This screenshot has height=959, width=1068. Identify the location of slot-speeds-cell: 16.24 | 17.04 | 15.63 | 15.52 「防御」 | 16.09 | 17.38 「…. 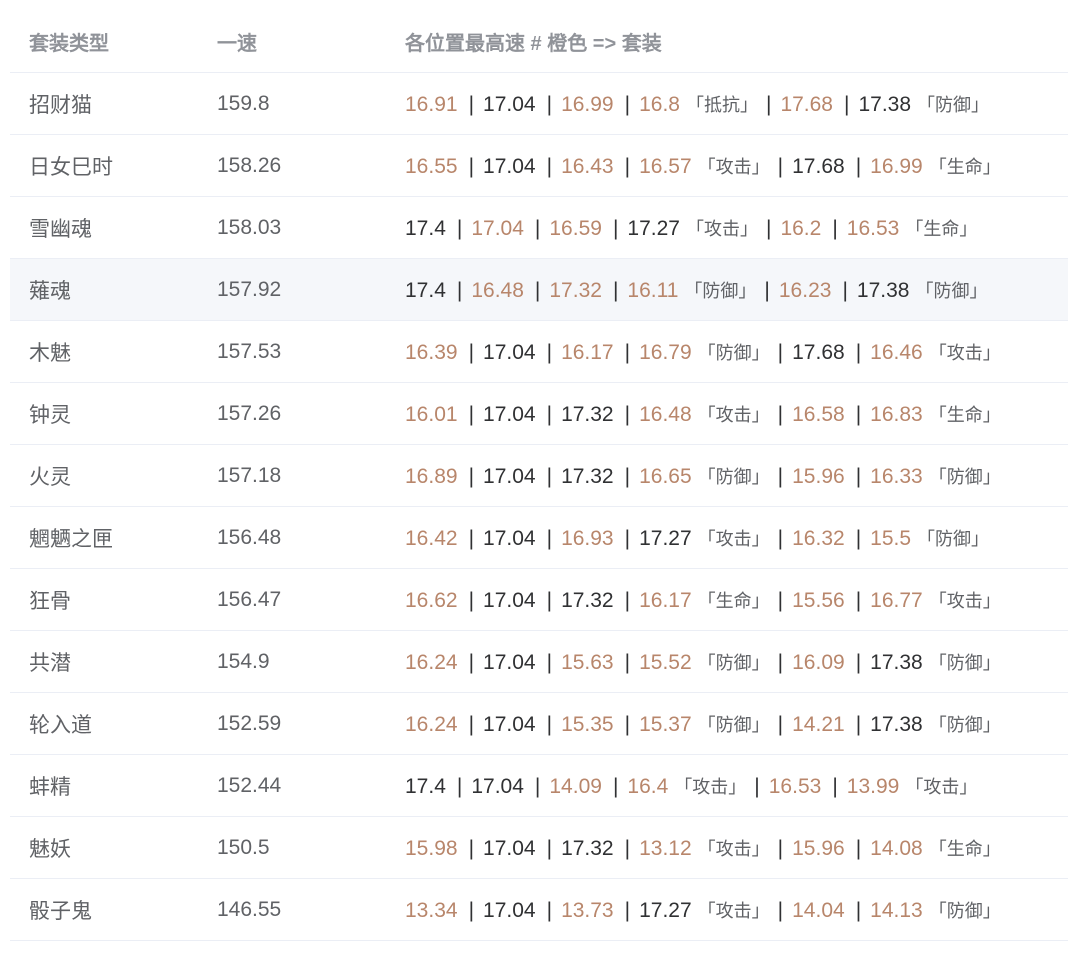
(727, 662).